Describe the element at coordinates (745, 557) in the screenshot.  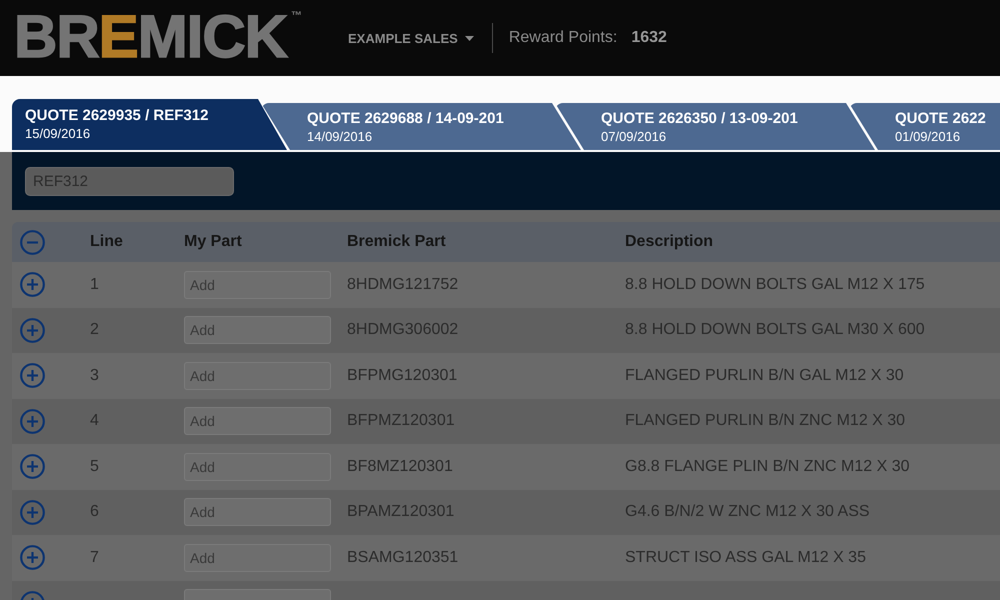
I see `description-cell: STRUCT ISO ASS GAL M12 X 35` at that location.